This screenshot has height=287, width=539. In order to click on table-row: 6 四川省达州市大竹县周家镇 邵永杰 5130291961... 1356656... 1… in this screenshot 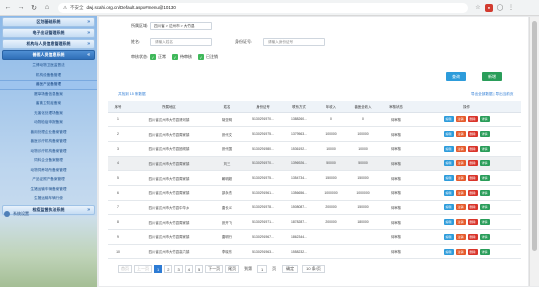, I will do `click(314, 193)`.